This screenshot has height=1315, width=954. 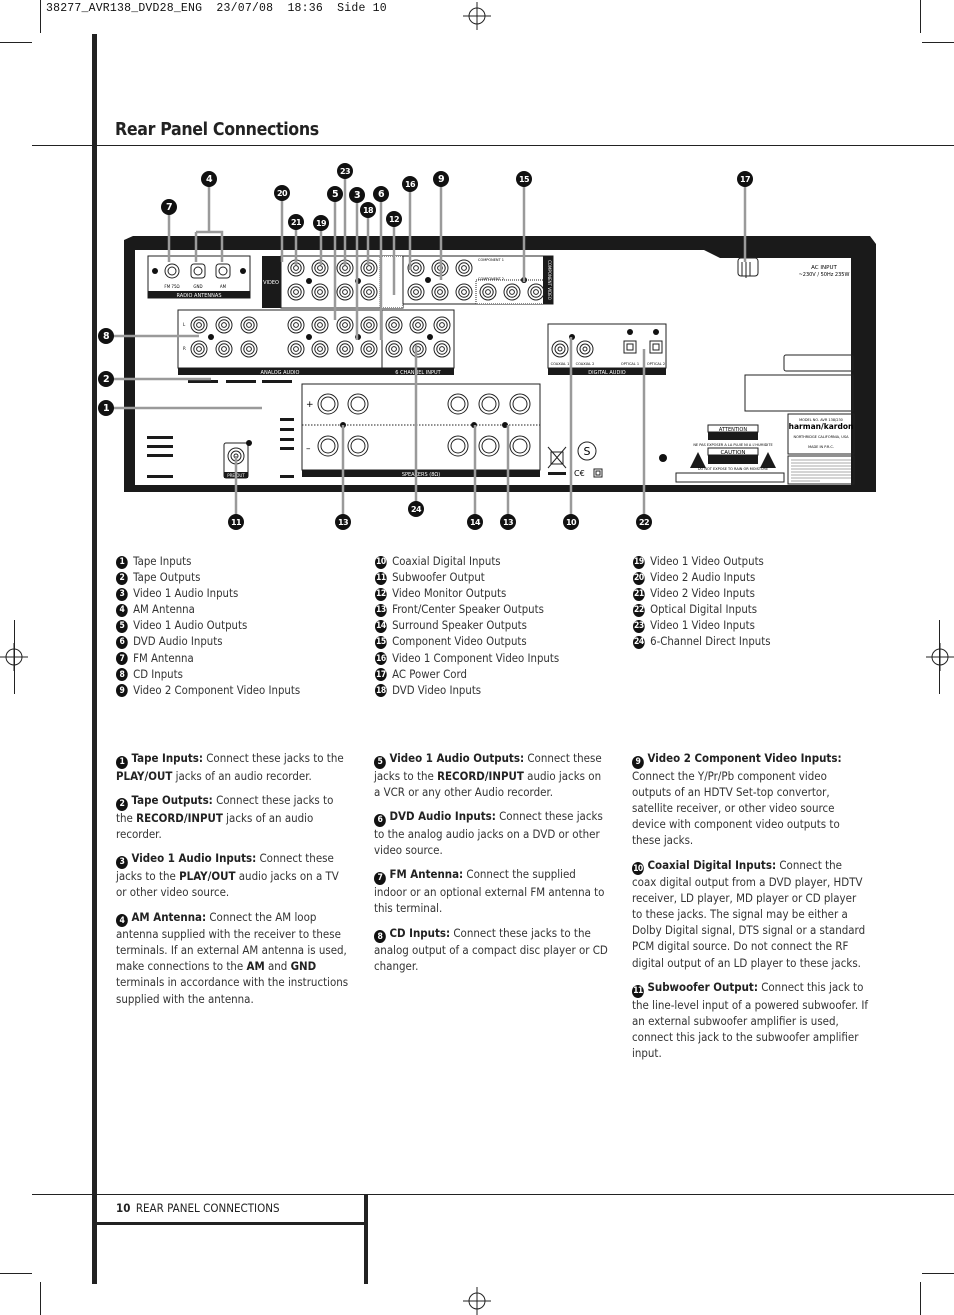 I want to click on legend-item: 5 Video 1 Audio Outputs, so click(x=208, y=626).